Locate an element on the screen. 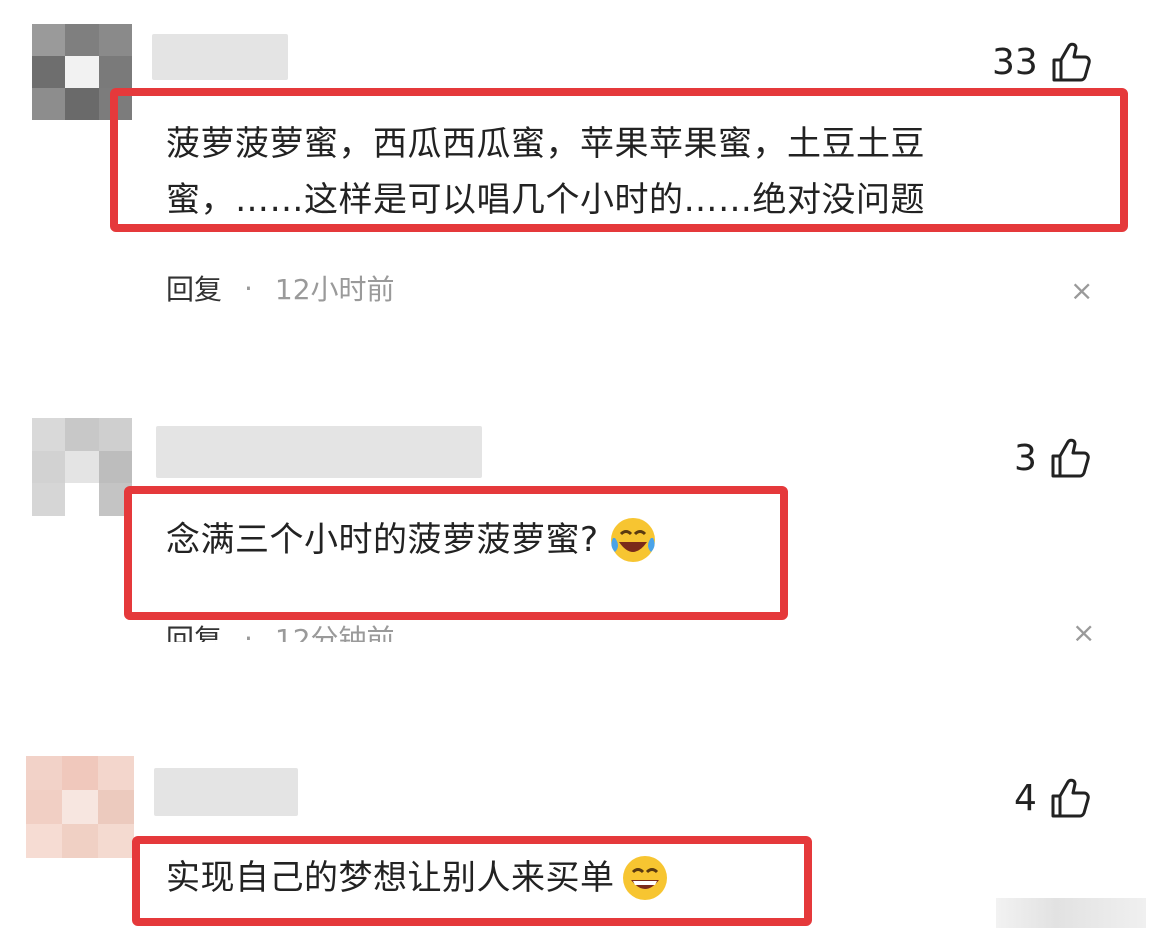 Image resolution: width=1156 pixels, height=928 pixels. like-button: 4 is located at coordinates (1052, 798).